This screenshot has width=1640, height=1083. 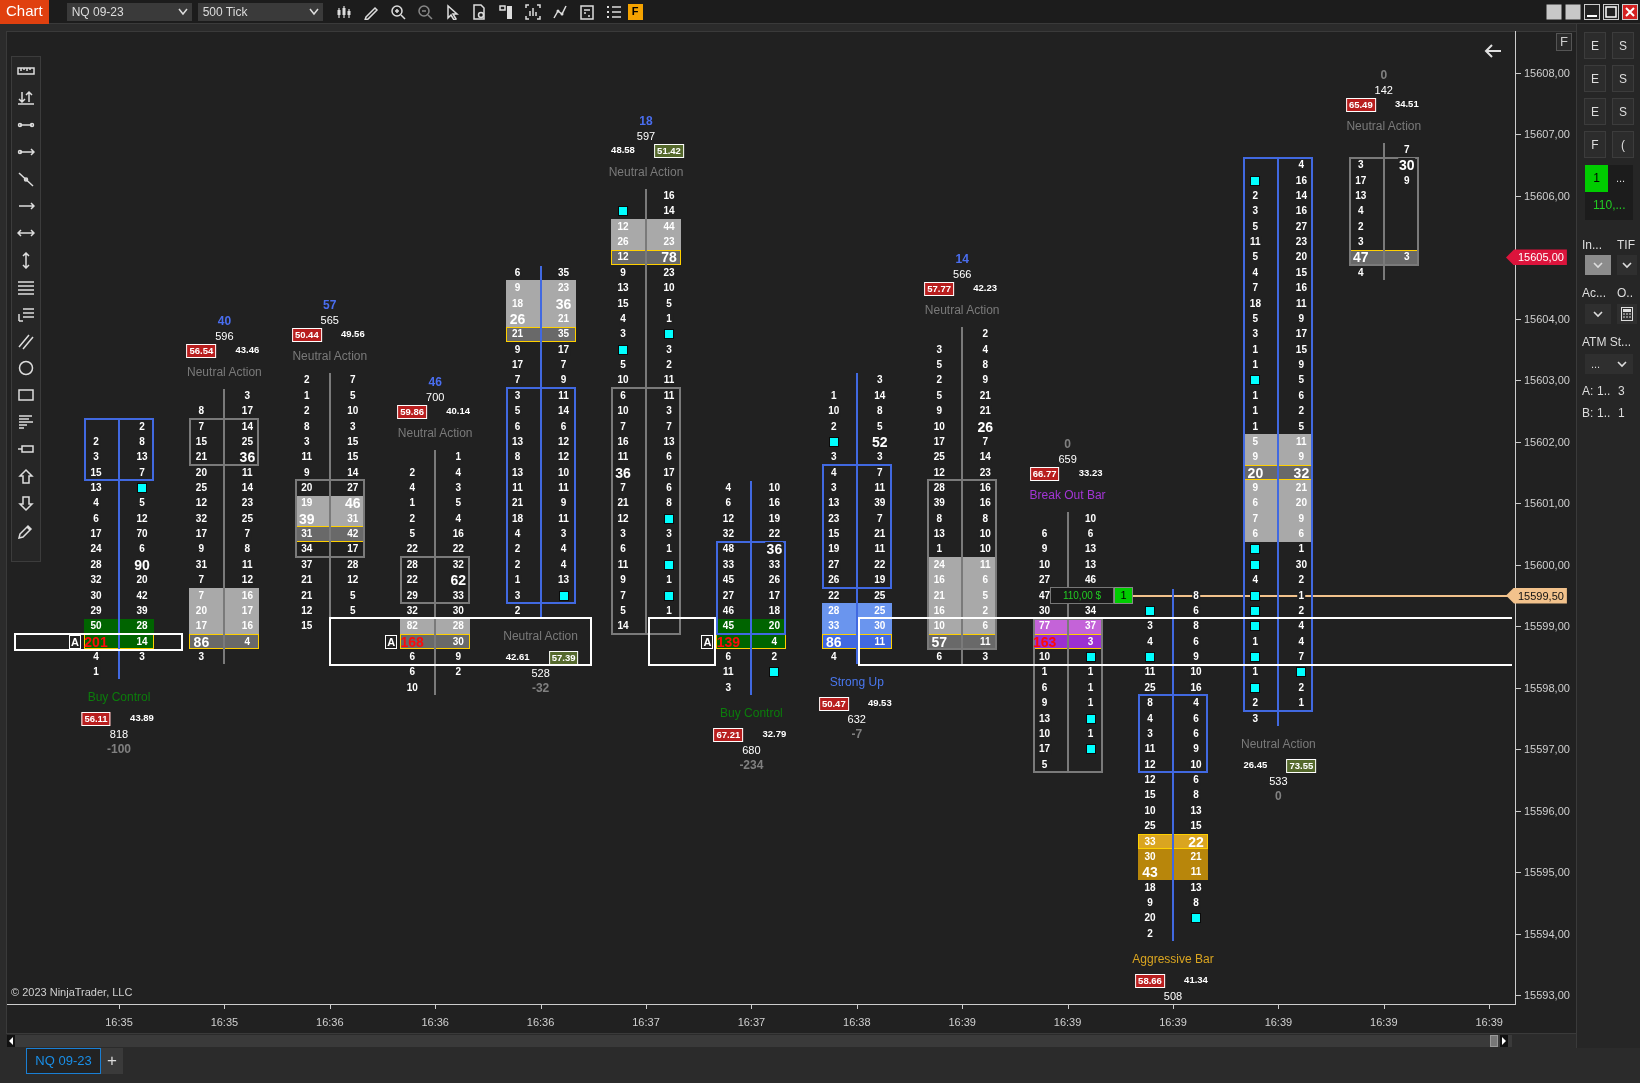 I want to click on down-arrow-icon, so click(x=26, y=503).